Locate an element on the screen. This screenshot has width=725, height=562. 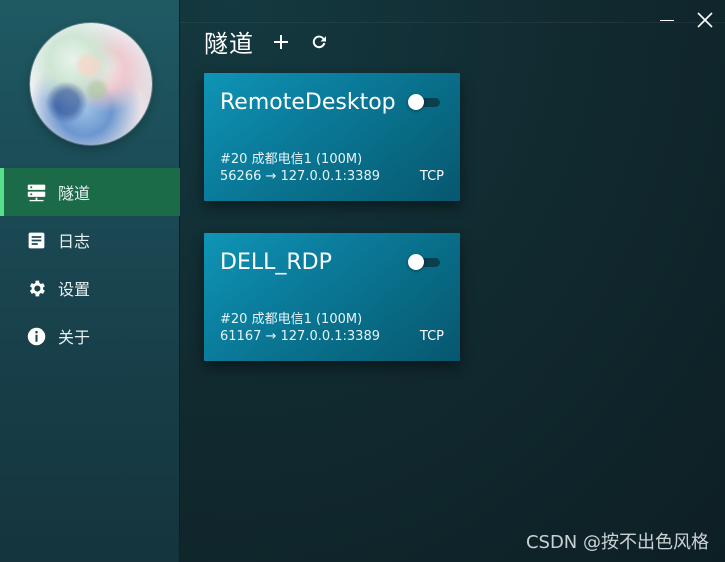
sidebar-item-label: 日志 is located at coordinates (74, 241).